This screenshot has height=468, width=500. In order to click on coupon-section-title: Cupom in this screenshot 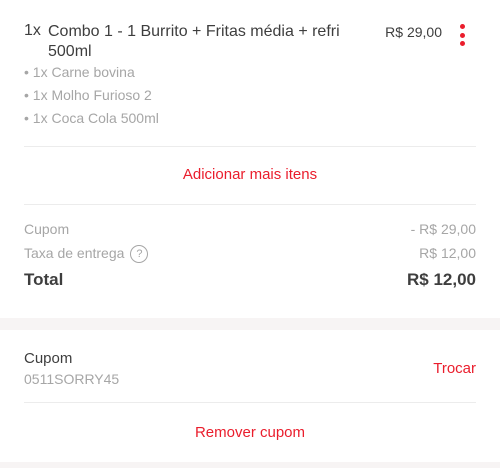, I will do `click(48, 358)`.